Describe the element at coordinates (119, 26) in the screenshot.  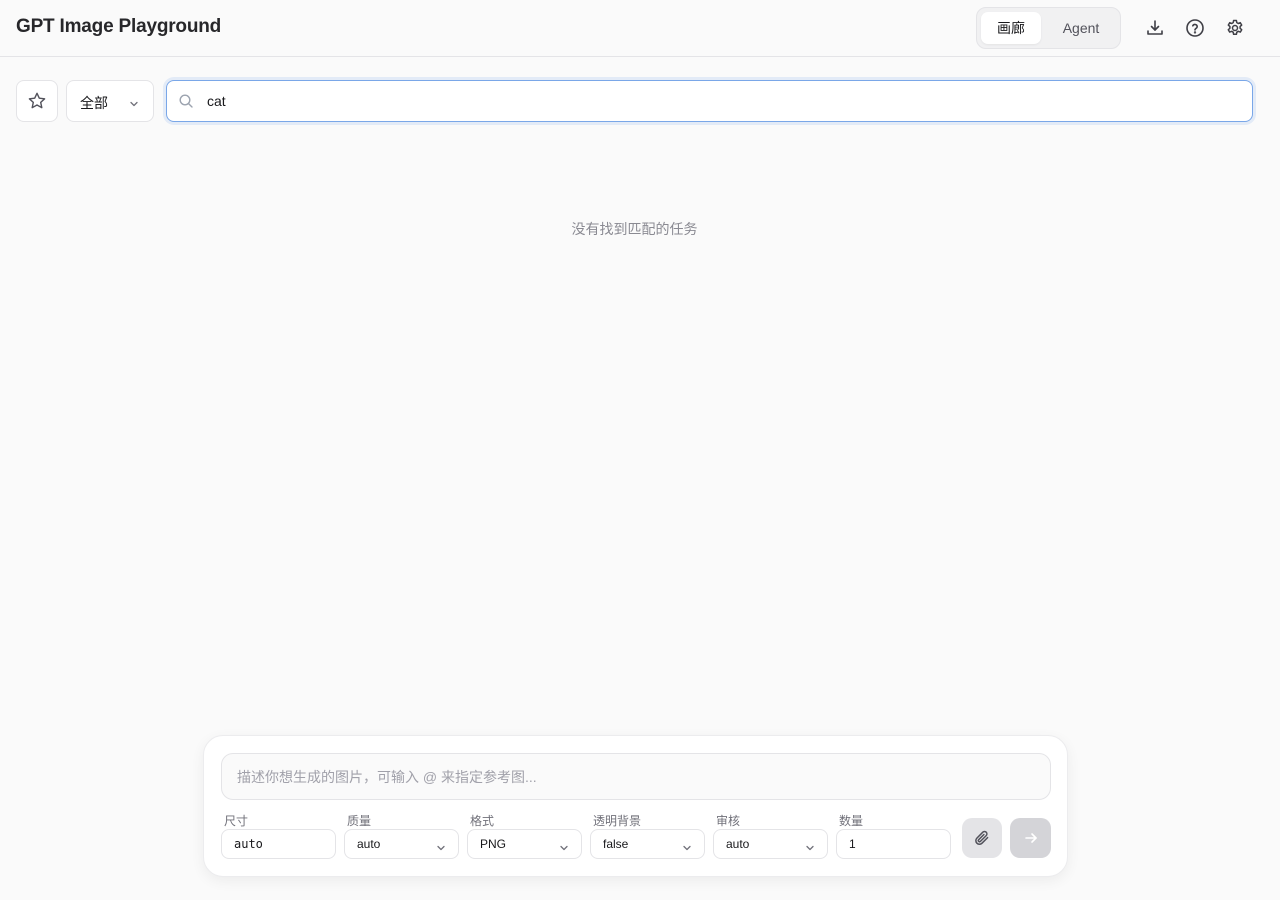
I see `app-title: GPT Image Playground` at that location.